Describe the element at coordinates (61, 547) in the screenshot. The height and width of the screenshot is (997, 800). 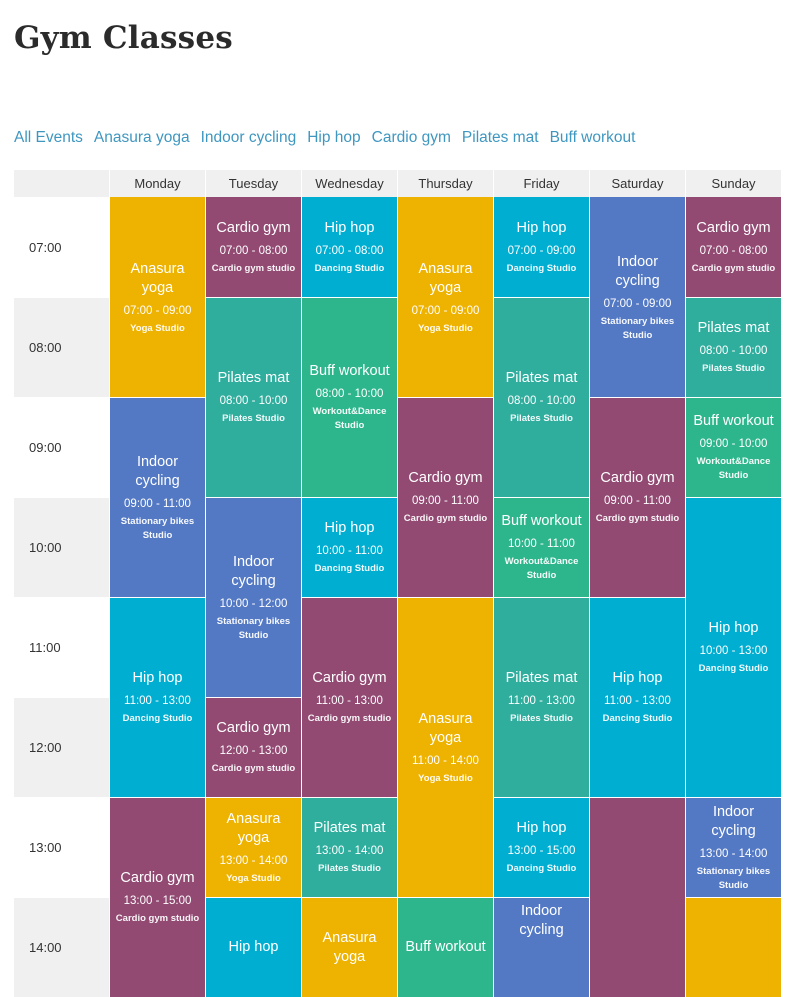
I see `time-slot-label: 10:00` at that location.